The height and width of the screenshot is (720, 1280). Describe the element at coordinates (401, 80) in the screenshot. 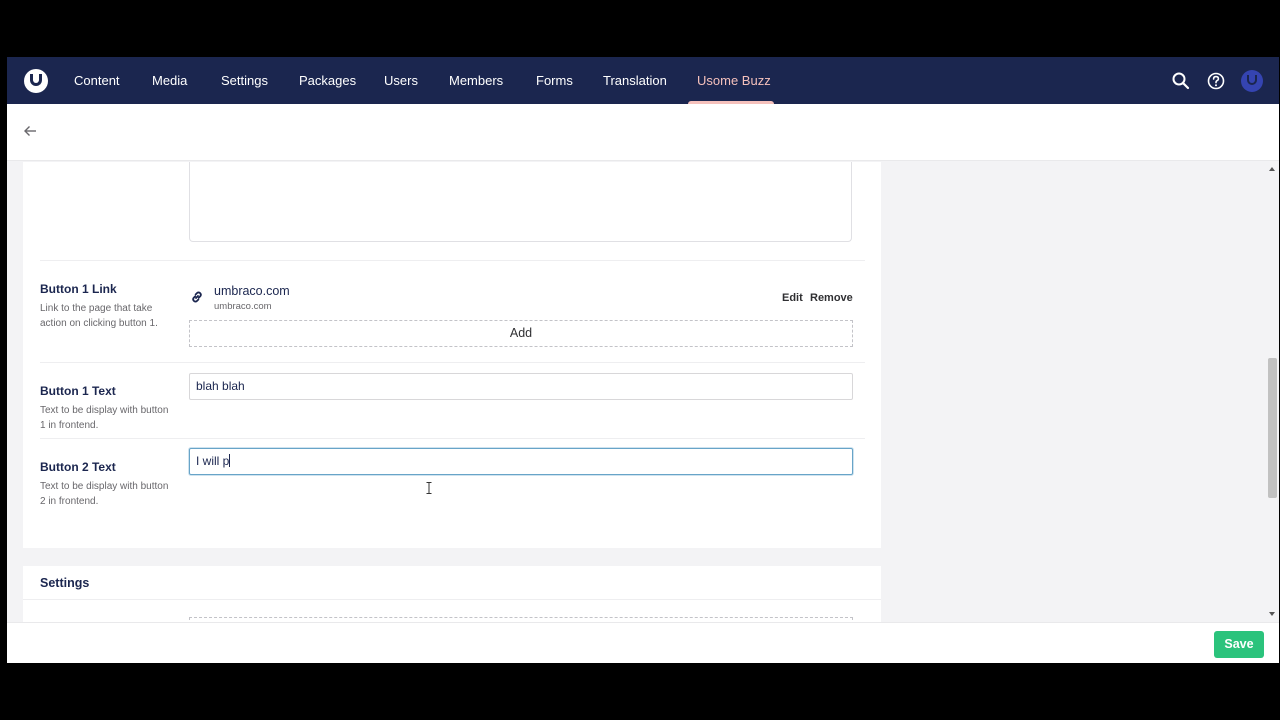

I see `nav-item-users: Users` at that location.